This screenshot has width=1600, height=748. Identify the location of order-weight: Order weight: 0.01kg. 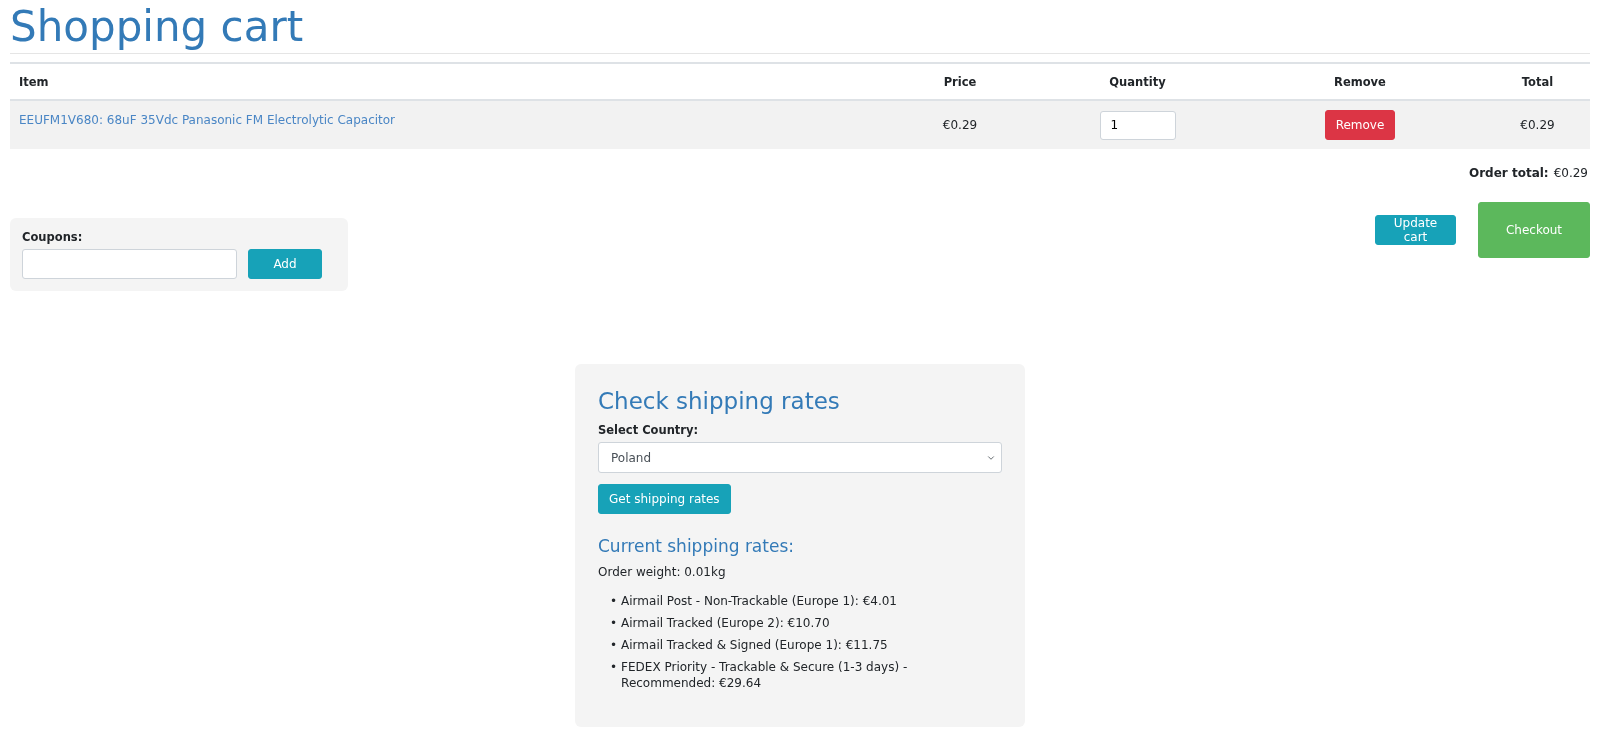
(662, 572).